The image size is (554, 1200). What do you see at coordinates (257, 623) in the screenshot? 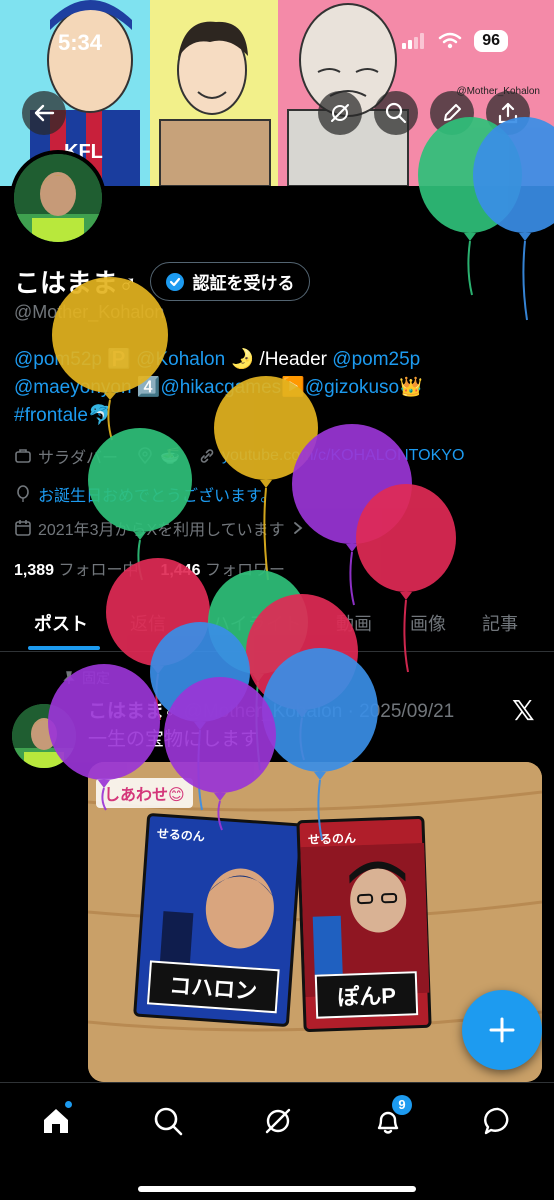
I see `tab-highlights: ハイライト` at bounding box center [257, 623].